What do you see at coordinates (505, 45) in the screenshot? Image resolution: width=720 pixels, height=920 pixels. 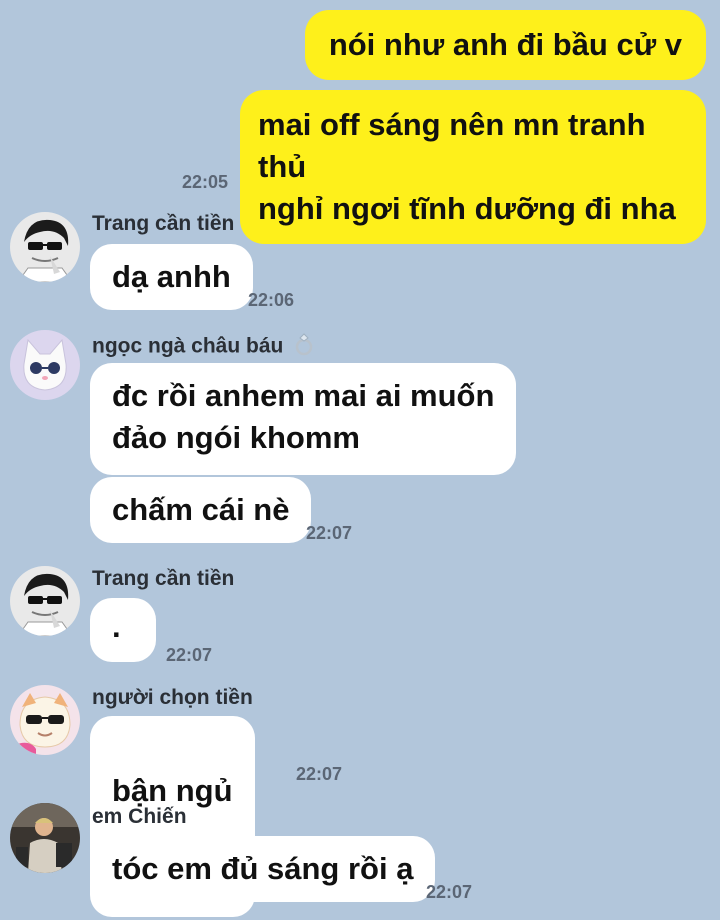 I see `my-message-bubble: nói như anh đi bầu cử v` at bounding box center [505, 45].